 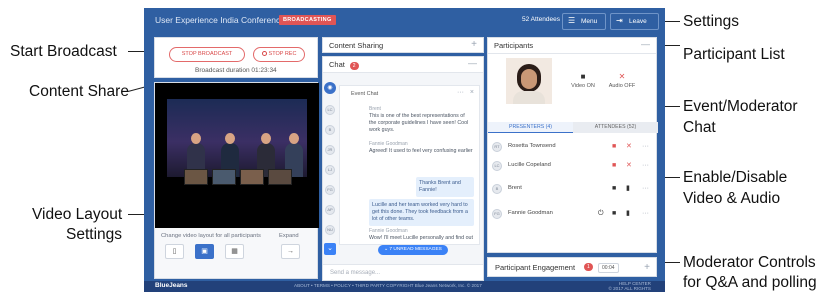 I want to click on tab-attendees: ATTENDEES (52), so click(x=615, y=127).